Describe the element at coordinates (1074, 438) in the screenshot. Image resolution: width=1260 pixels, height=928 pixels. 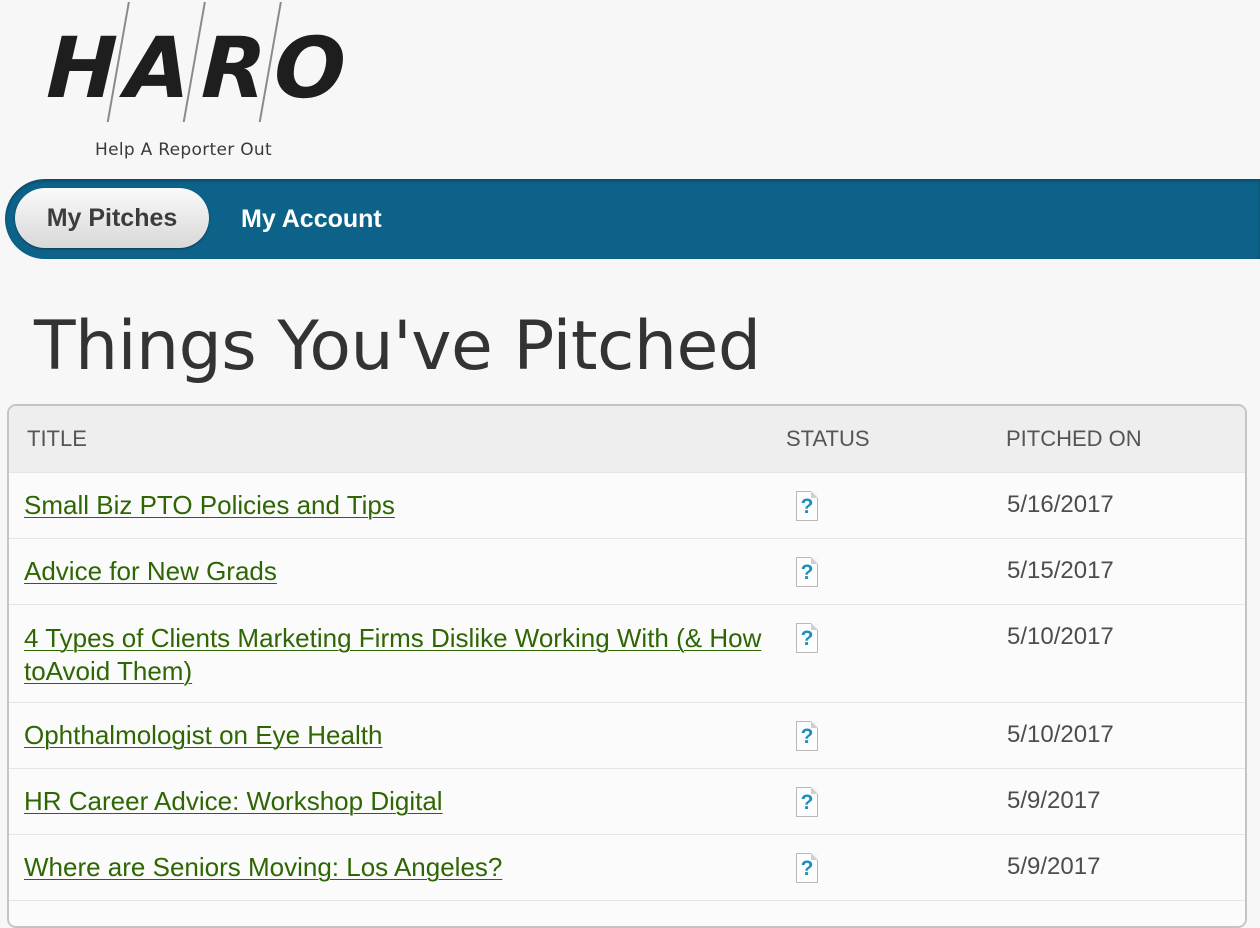
I see `column-header-pitched-on: PITCHED ON` at that location.